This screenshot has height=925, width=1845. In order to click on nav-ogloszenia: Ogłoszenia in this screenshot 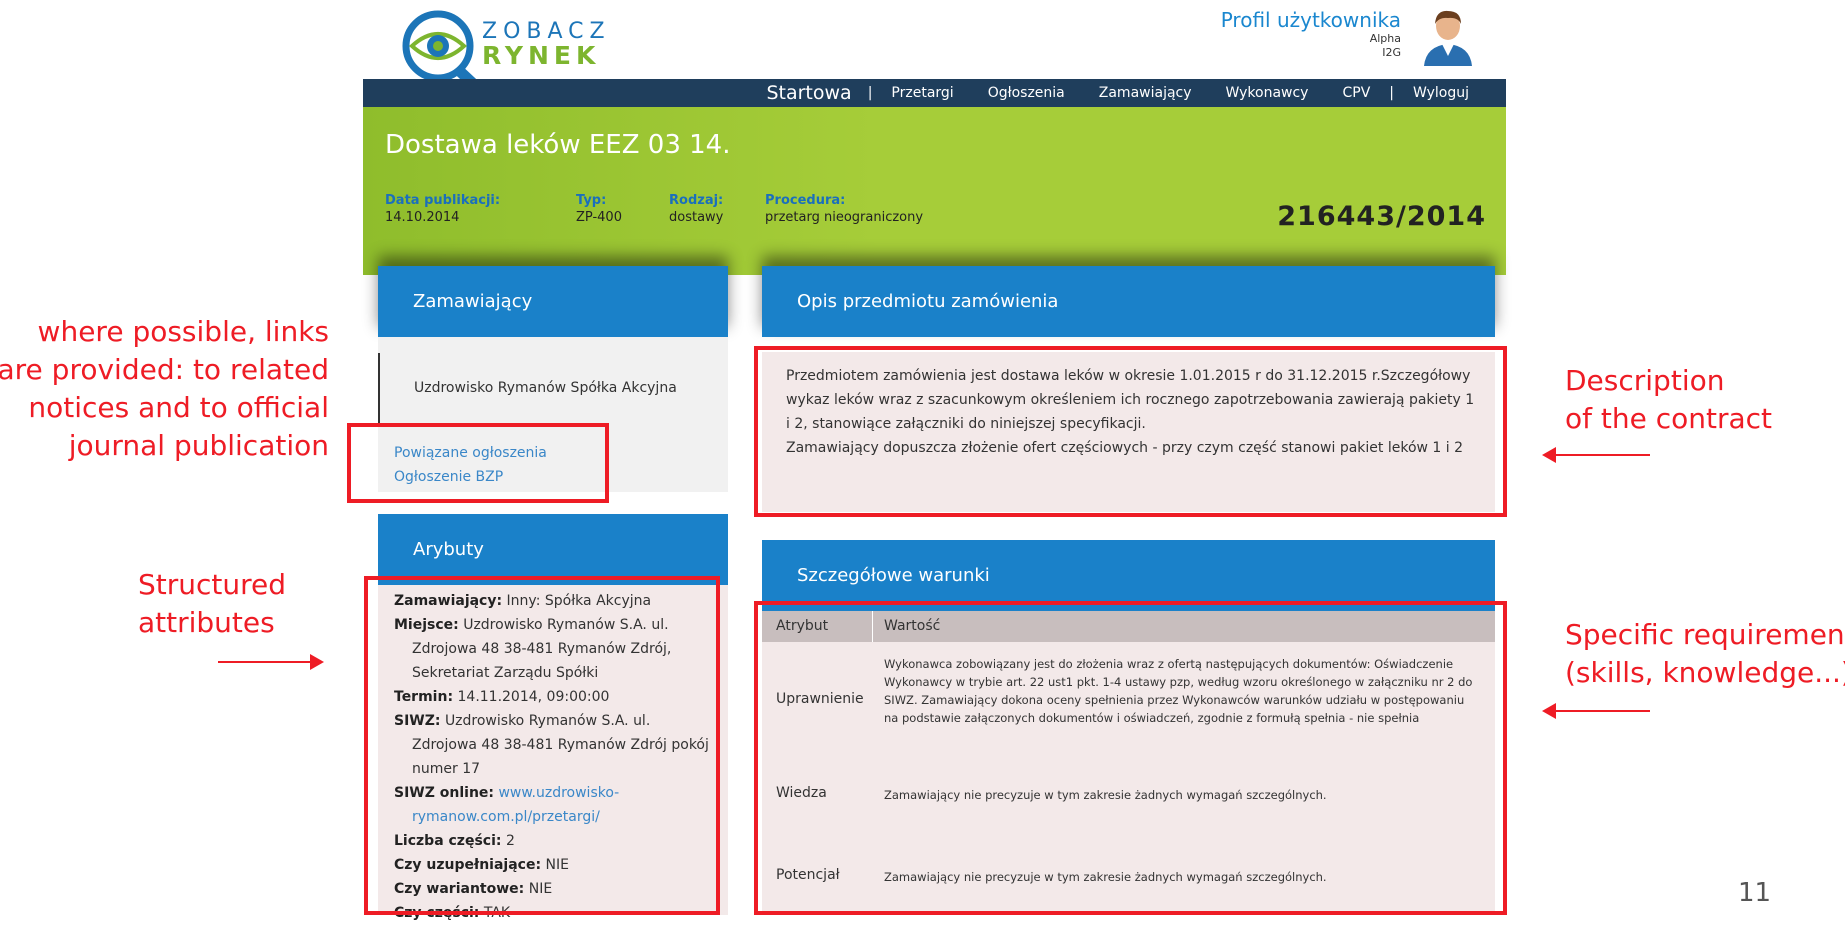, I will do `click(1026, 93)`.